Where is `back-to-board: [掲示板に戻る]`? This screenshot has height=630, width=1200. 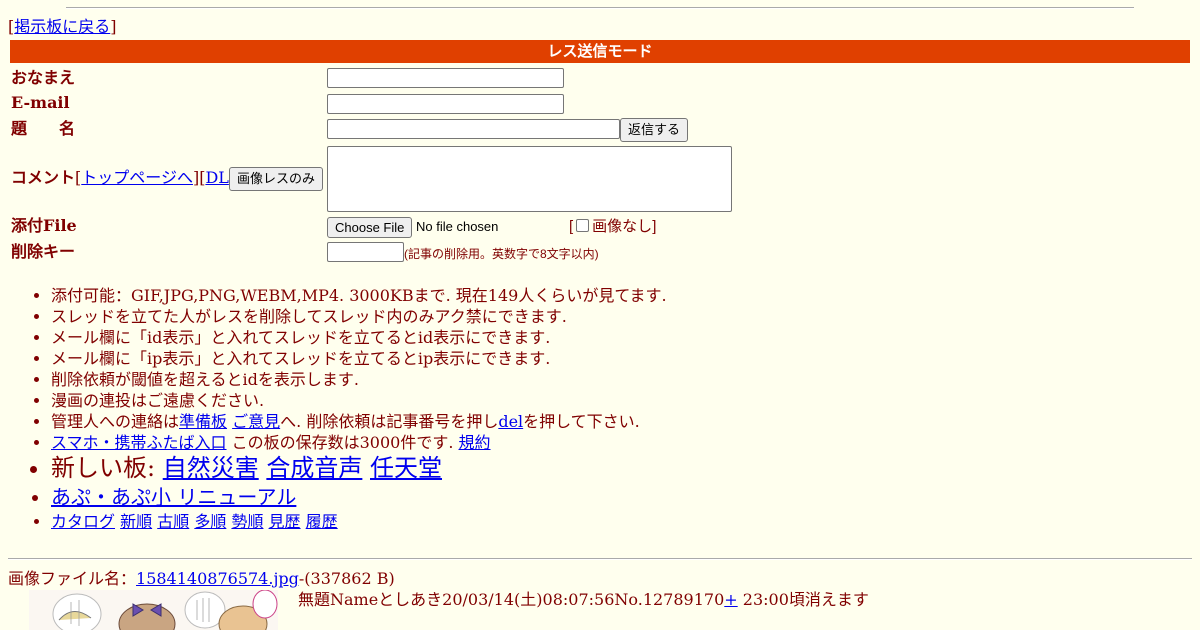 back-to-board: [掲示板に戻る] is located at coordinates (62, 26).